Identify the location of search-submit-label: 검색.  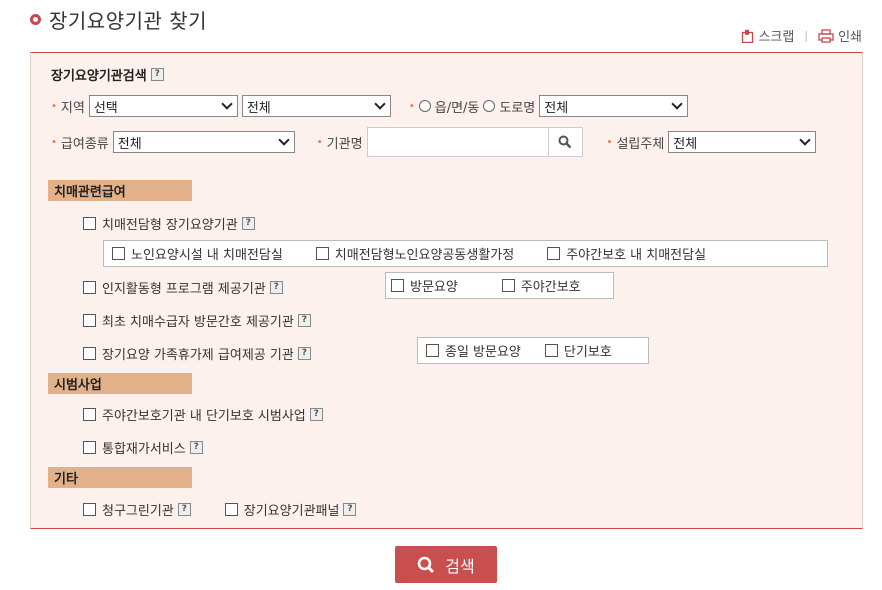
(460, 566).